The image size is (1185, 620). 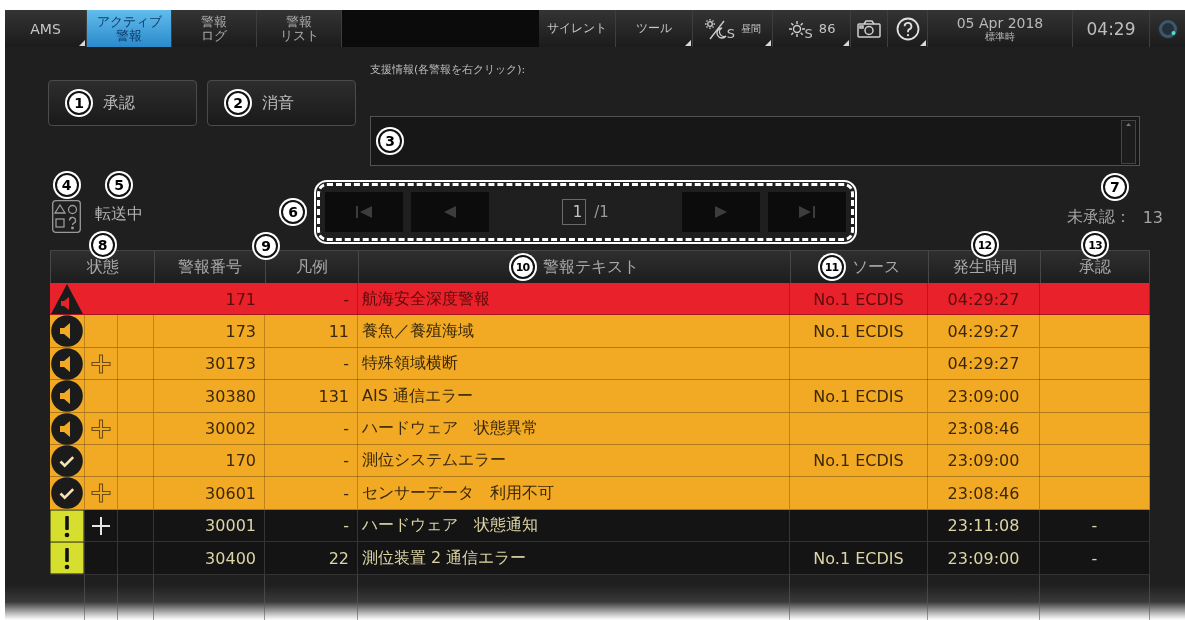 I want to click on sun-icon, so click(x=796, y=28).